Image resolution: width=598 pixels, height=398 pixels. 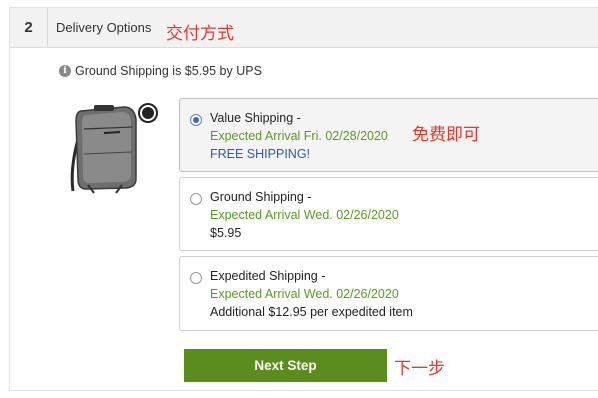 What do you see at coordinates (419, 369) in the screenshot?
I see `button-annotation: 下一步` at bounding box center [419, 369].